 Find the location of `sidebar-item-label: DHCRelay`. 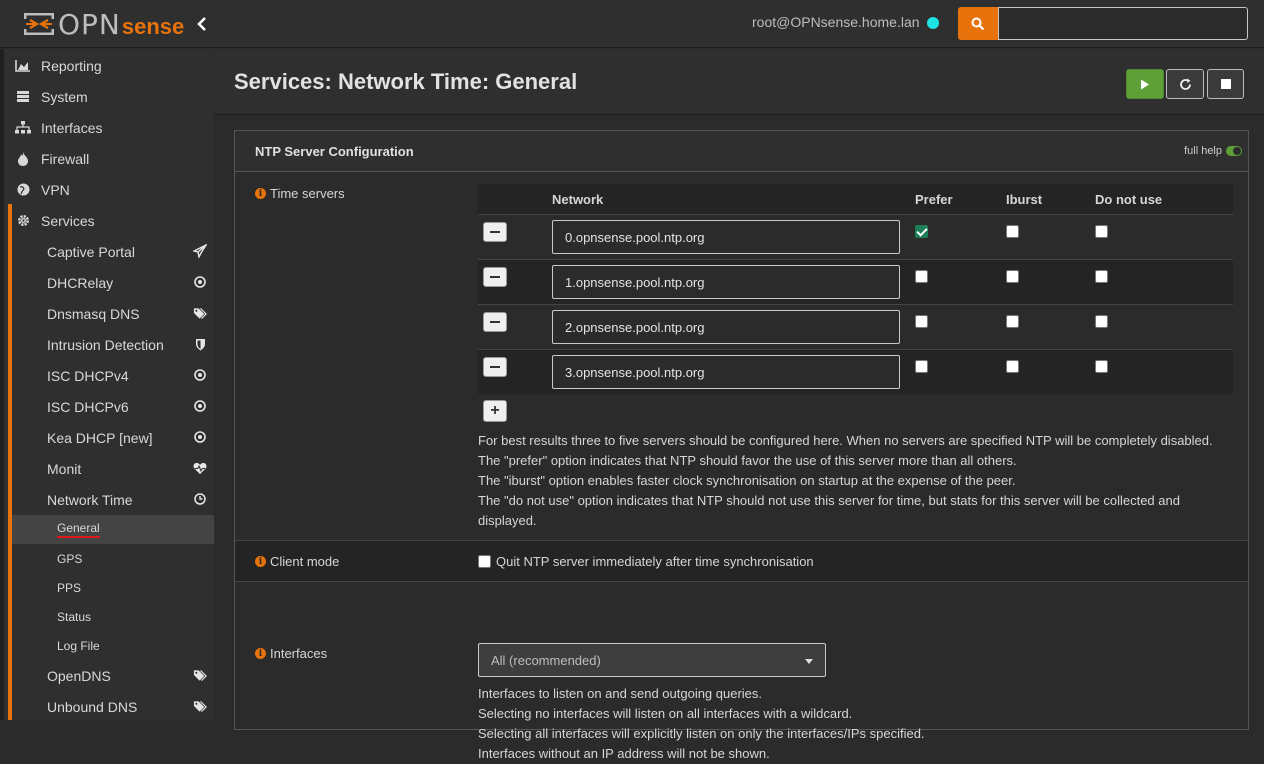

sidebar-item-label: DHCRelay is located at coordinates (80, 282).